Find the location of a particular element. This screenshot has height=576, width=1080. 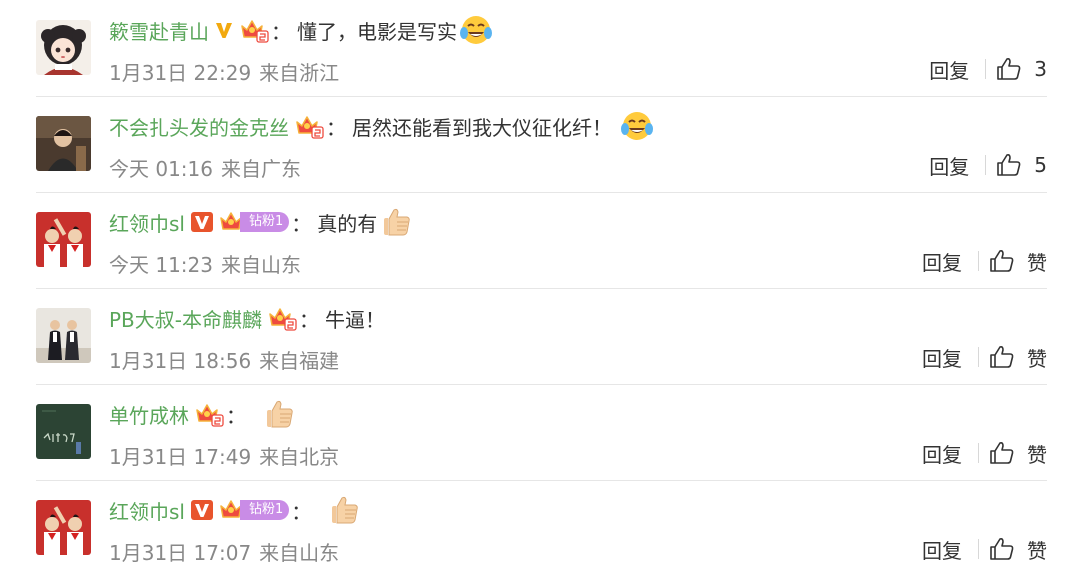

username-link: 簌雪赴青山 is located at coordinates (159, 30).